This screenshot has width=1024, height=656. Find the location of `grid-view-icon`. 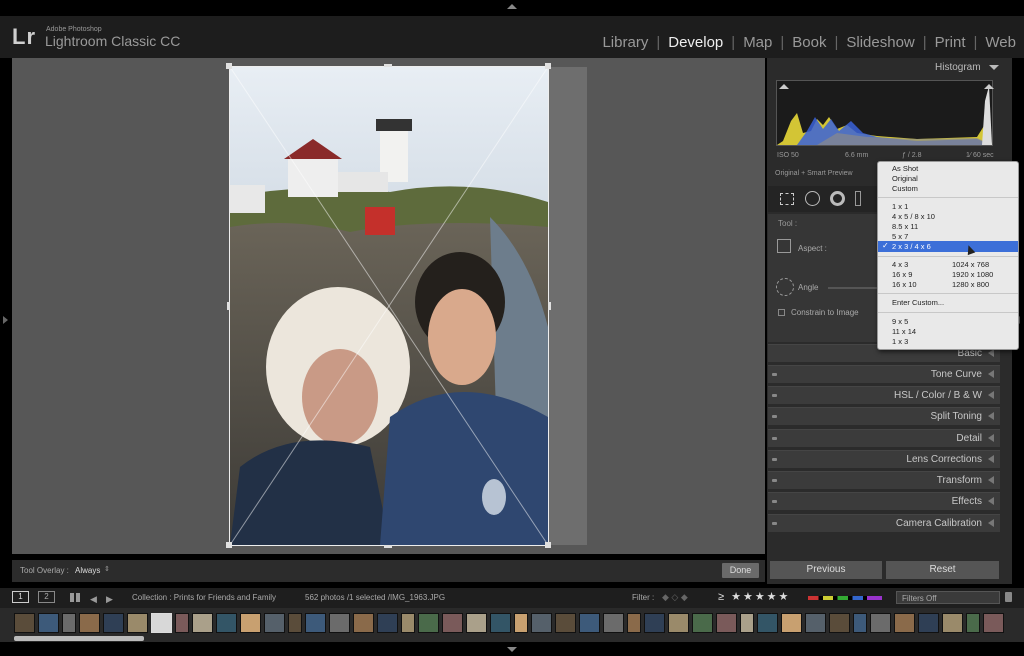

grid-view-icon is located at coordinates (75, 597).